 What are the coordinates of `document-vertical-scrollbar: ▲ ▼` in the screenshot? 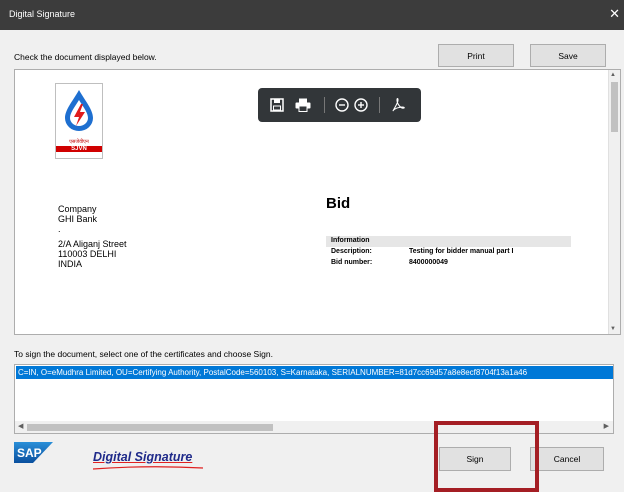 It's located at (614, 202).